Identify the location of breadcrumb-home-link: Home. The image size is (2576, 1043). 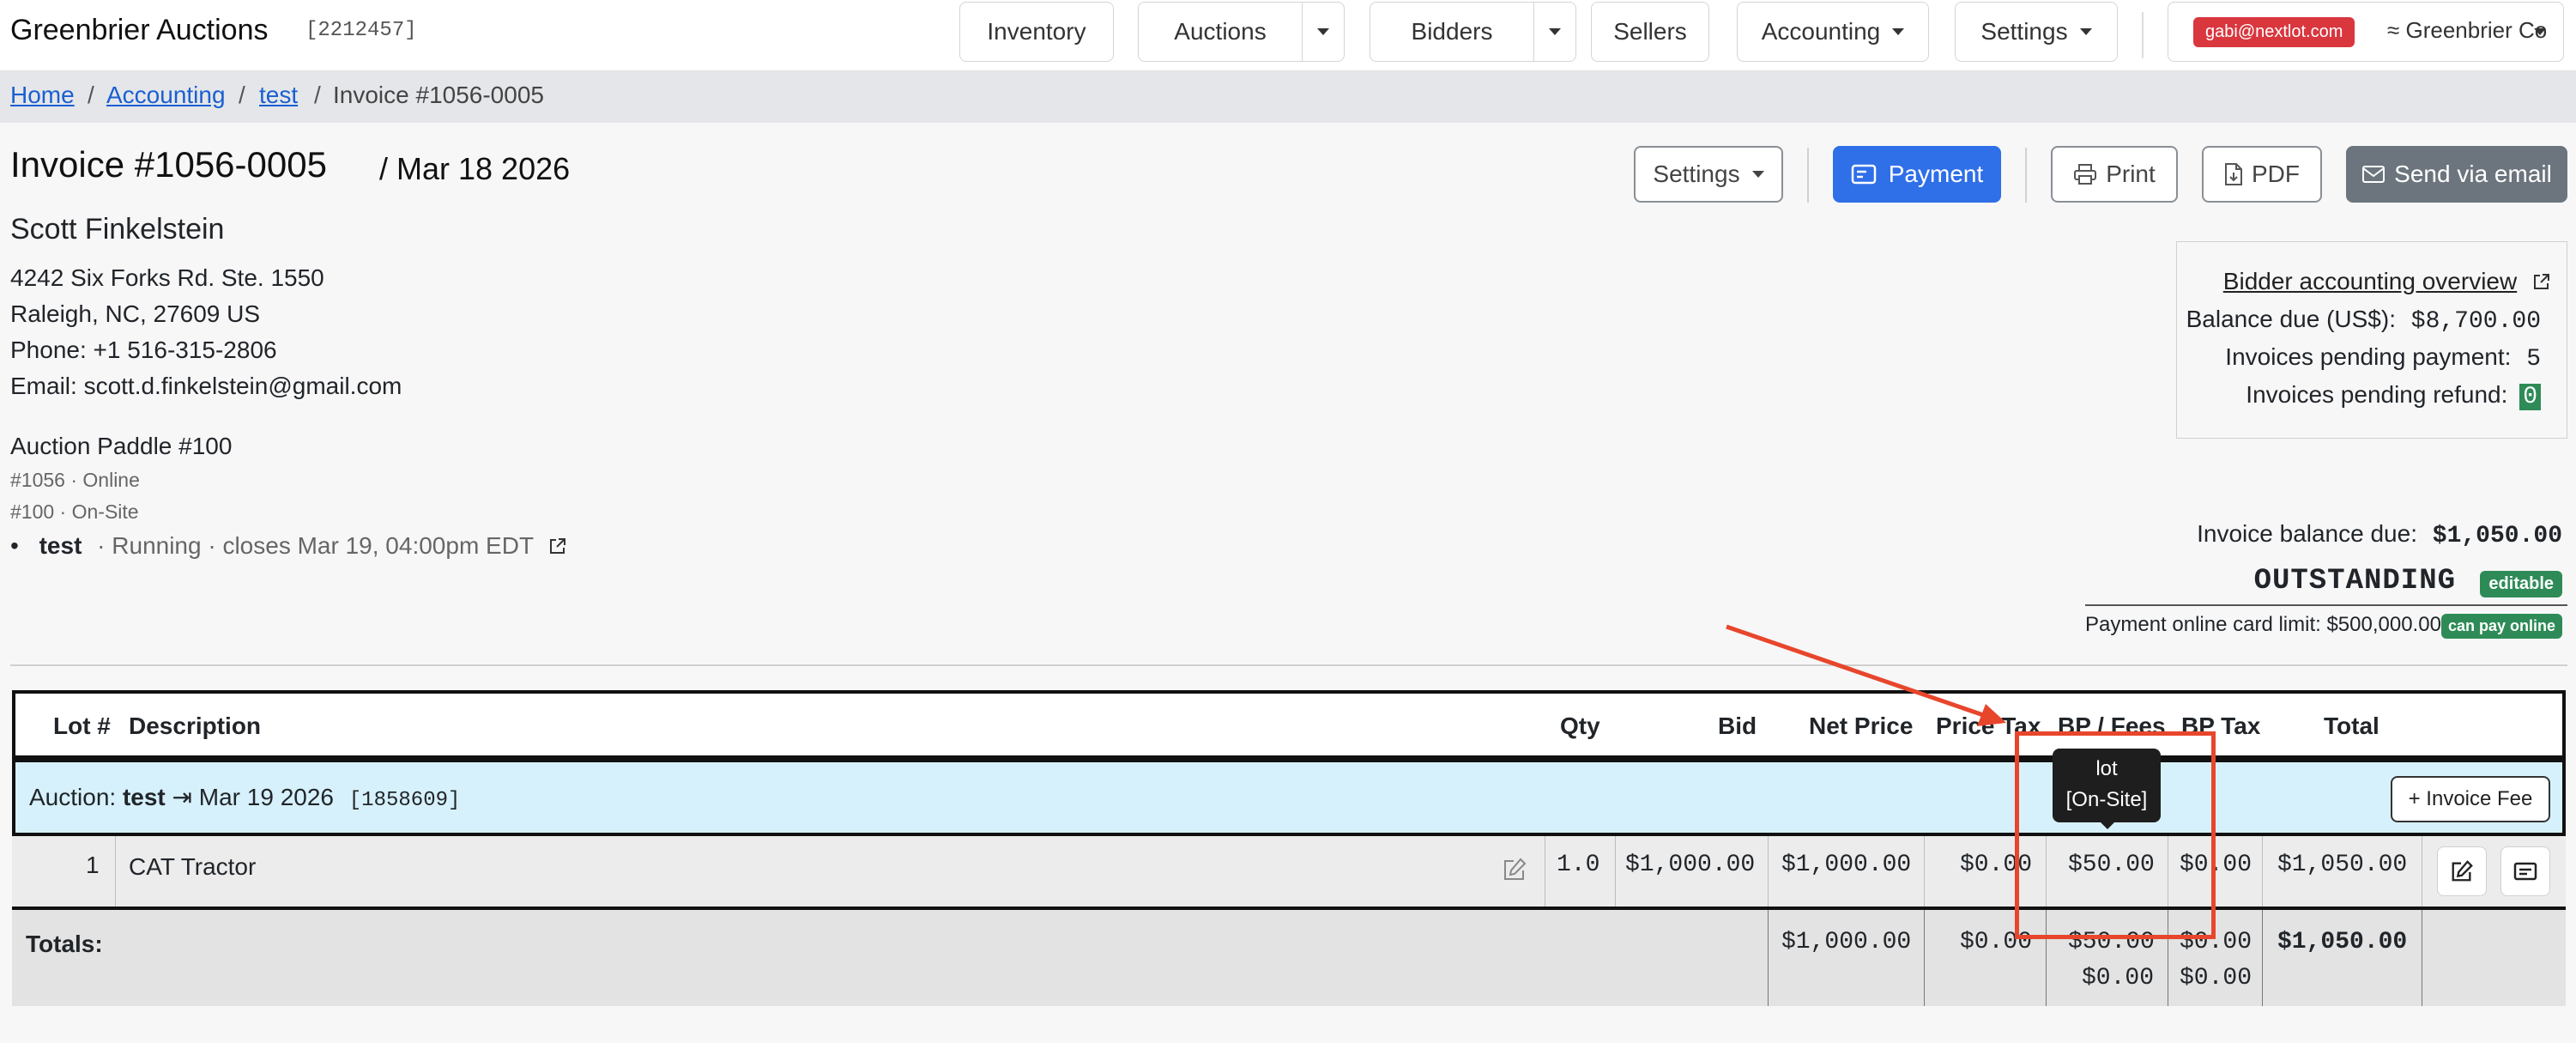
(42, 95).